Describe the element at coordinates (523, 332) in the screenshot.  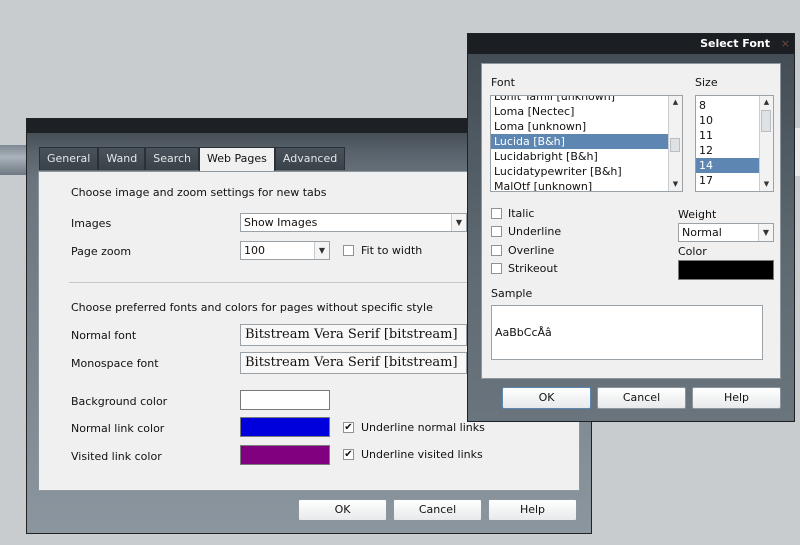
I see `sample-text: AaBbCcÅâ` at that location.